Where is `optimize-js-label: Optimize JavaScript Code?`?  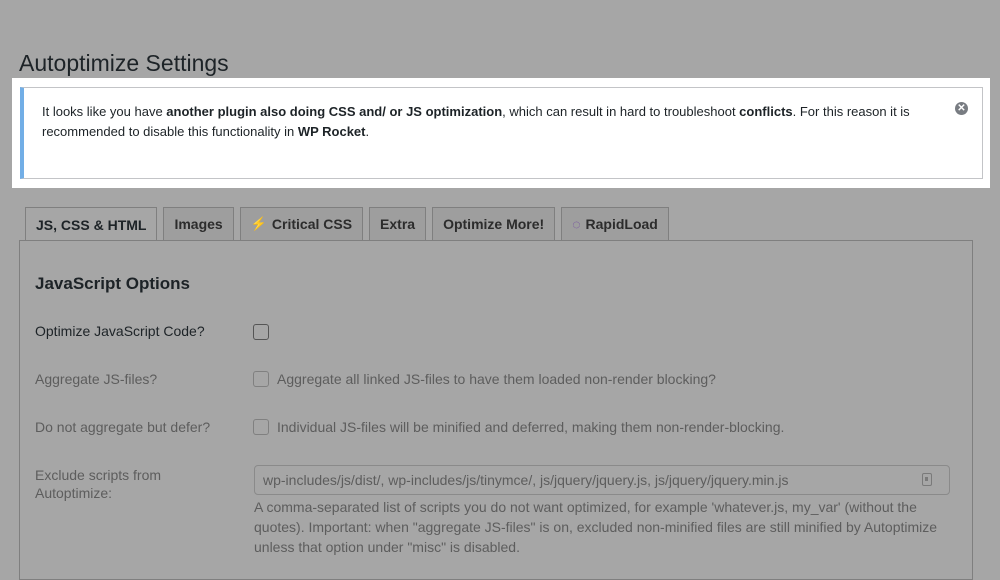 optimize-js-label: Optimize JavaScript Code? is located at coordinates (120, 331).